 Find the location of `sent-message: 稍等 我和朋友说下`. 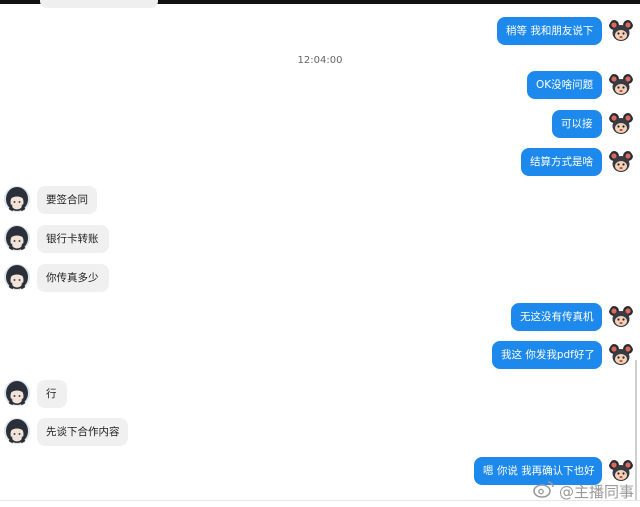

sent-message: 稍等 我和朋友说下 is located at coordinates (320, 33).